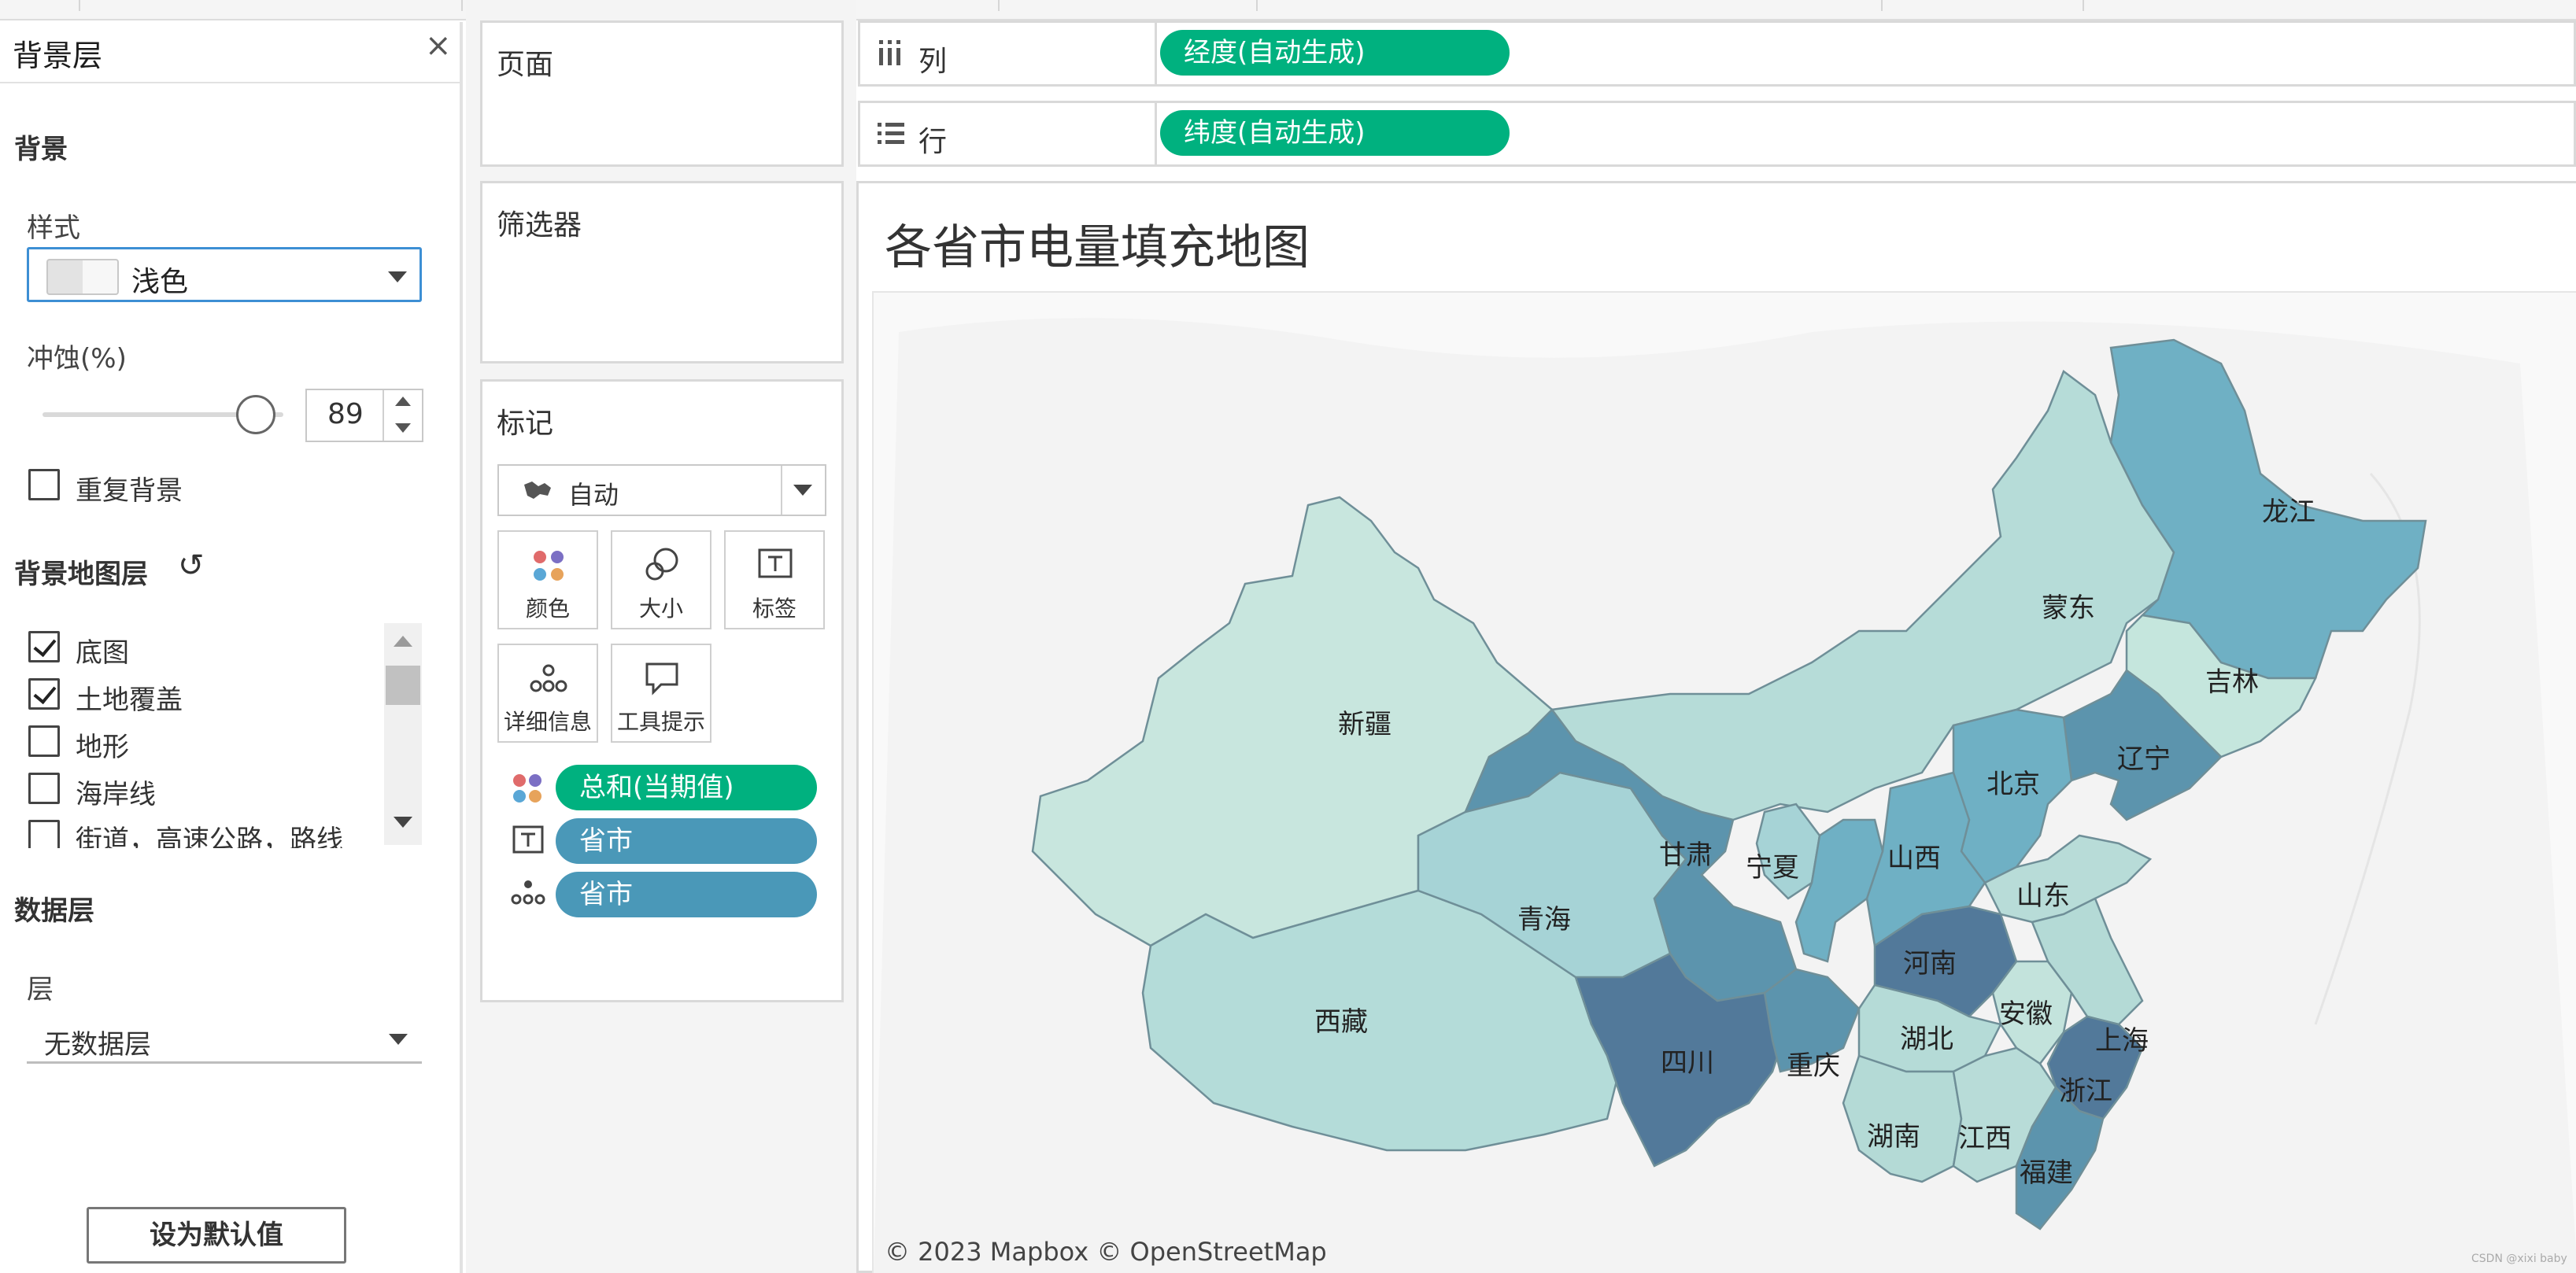 This screenshot has width=2576, height=1273. I want to click on map-label-shanxi: 山西, so click(1914, 858).